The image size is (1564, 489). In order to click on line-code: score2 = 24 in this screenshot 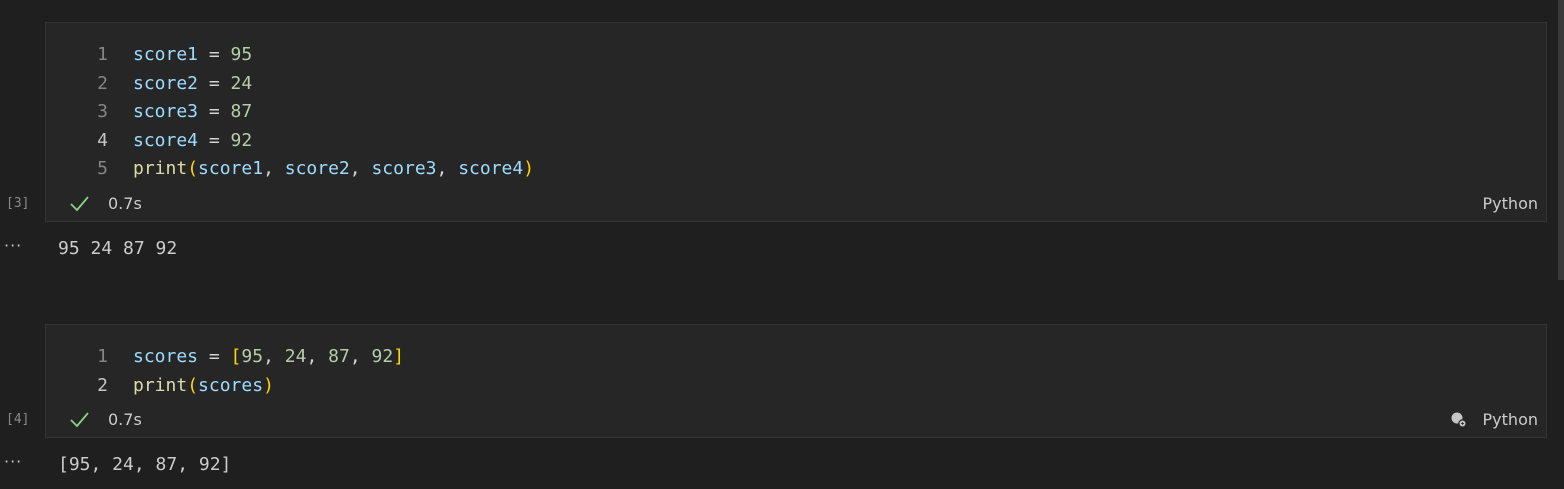, I will do `click(192, 84)`.